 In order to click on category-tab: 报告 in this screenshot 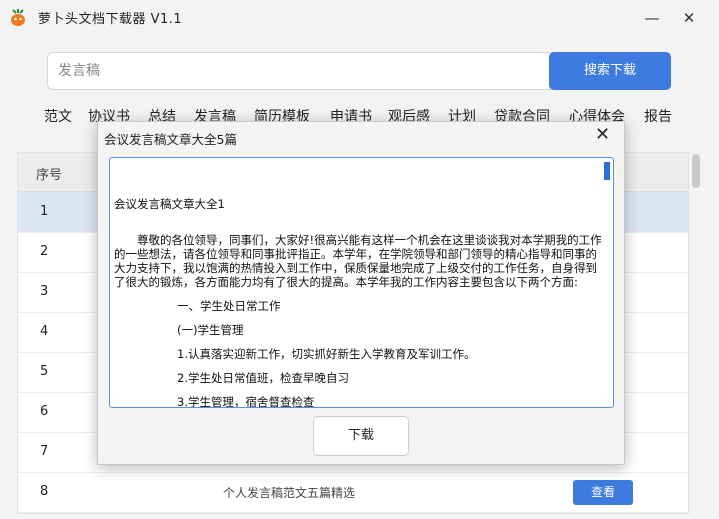, I will do `click(658, 116)`.